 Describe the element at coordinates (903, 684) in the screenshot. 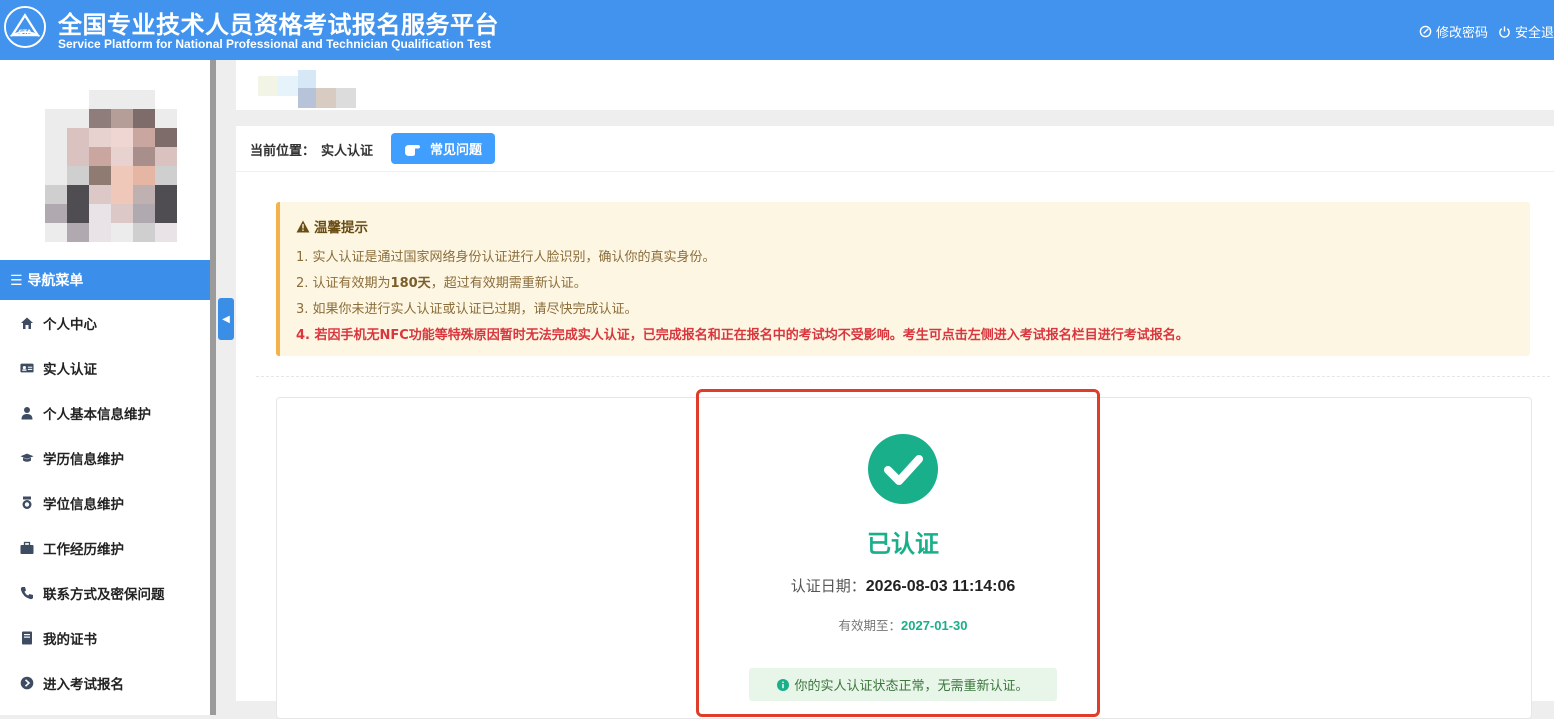

I see `status-note: 你的实人认证状态正常，无需重新认证。` at that location.